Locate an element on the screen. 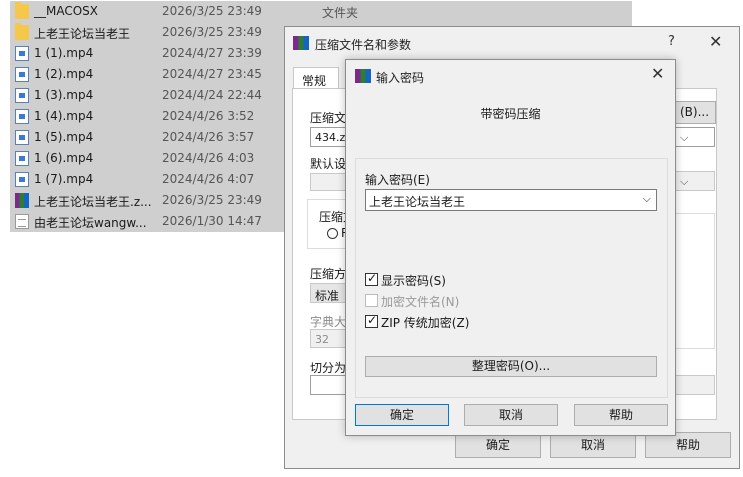 The width and height of the screenshot is (743, 477). file-name: 1 (5).mp4 is located at coordinates (64, 137).